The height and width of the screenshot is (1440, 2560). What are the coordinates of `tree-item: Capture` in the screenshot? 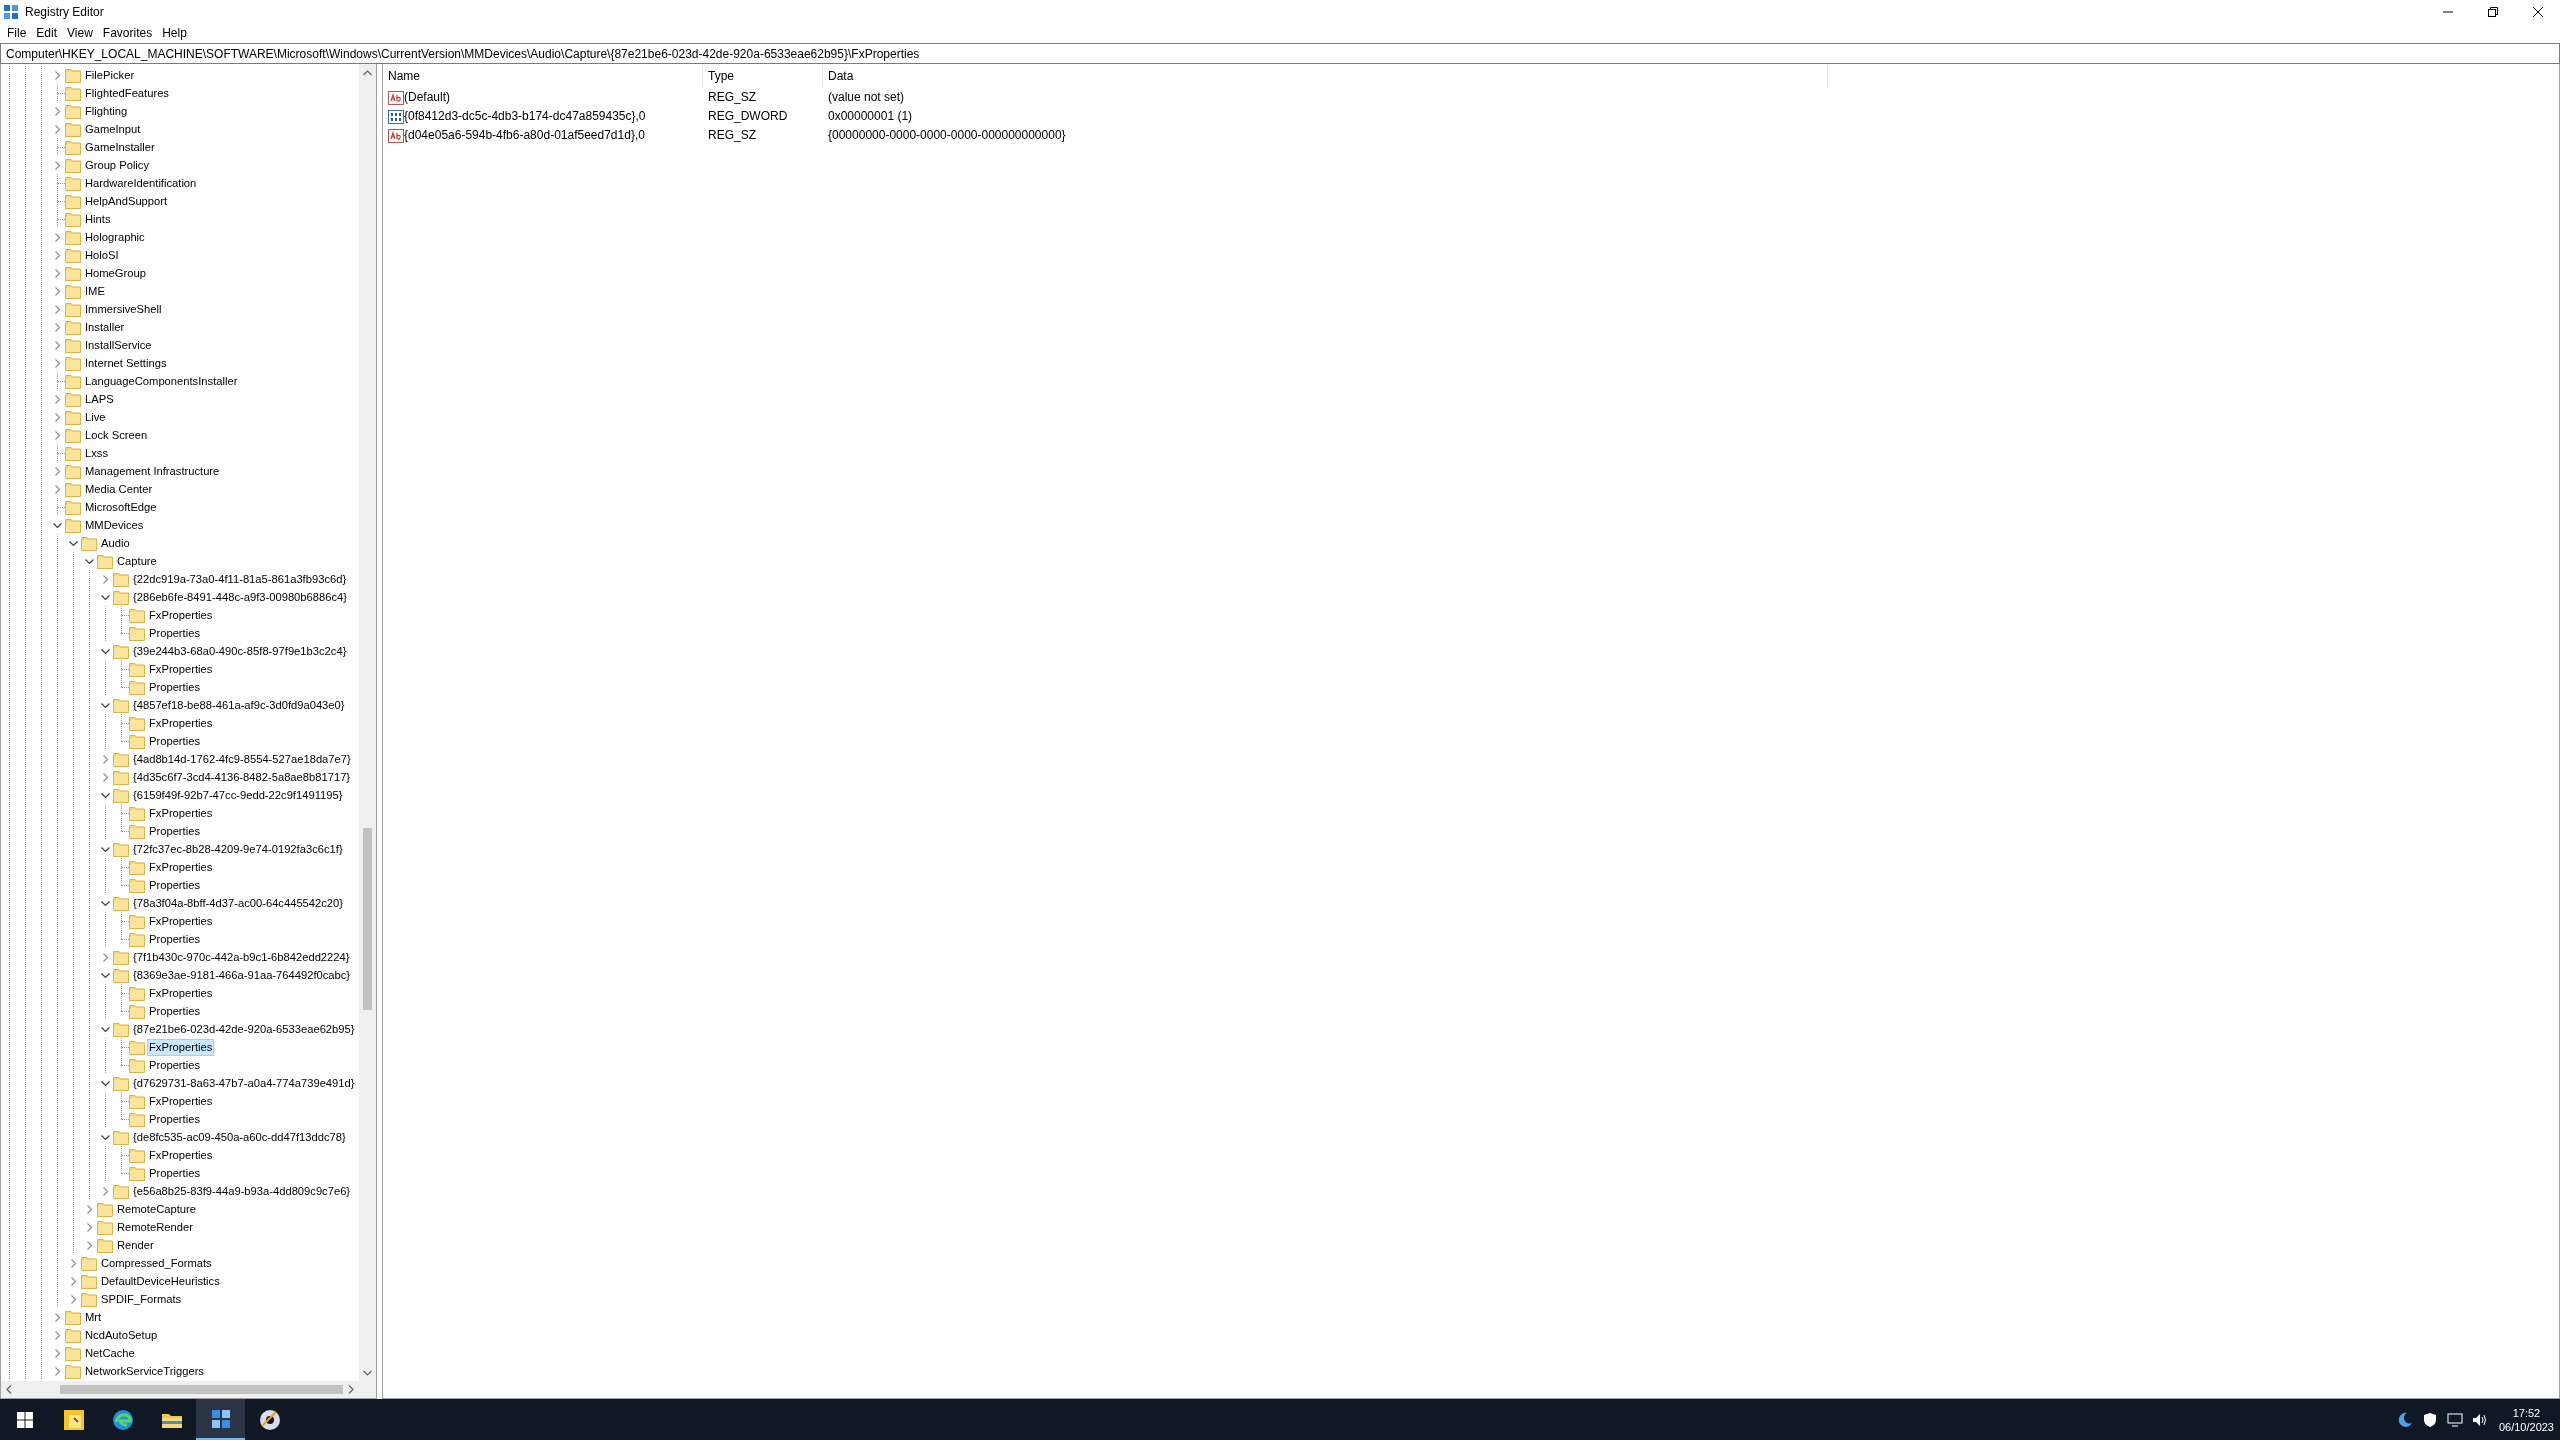 It's located at (137, 561).